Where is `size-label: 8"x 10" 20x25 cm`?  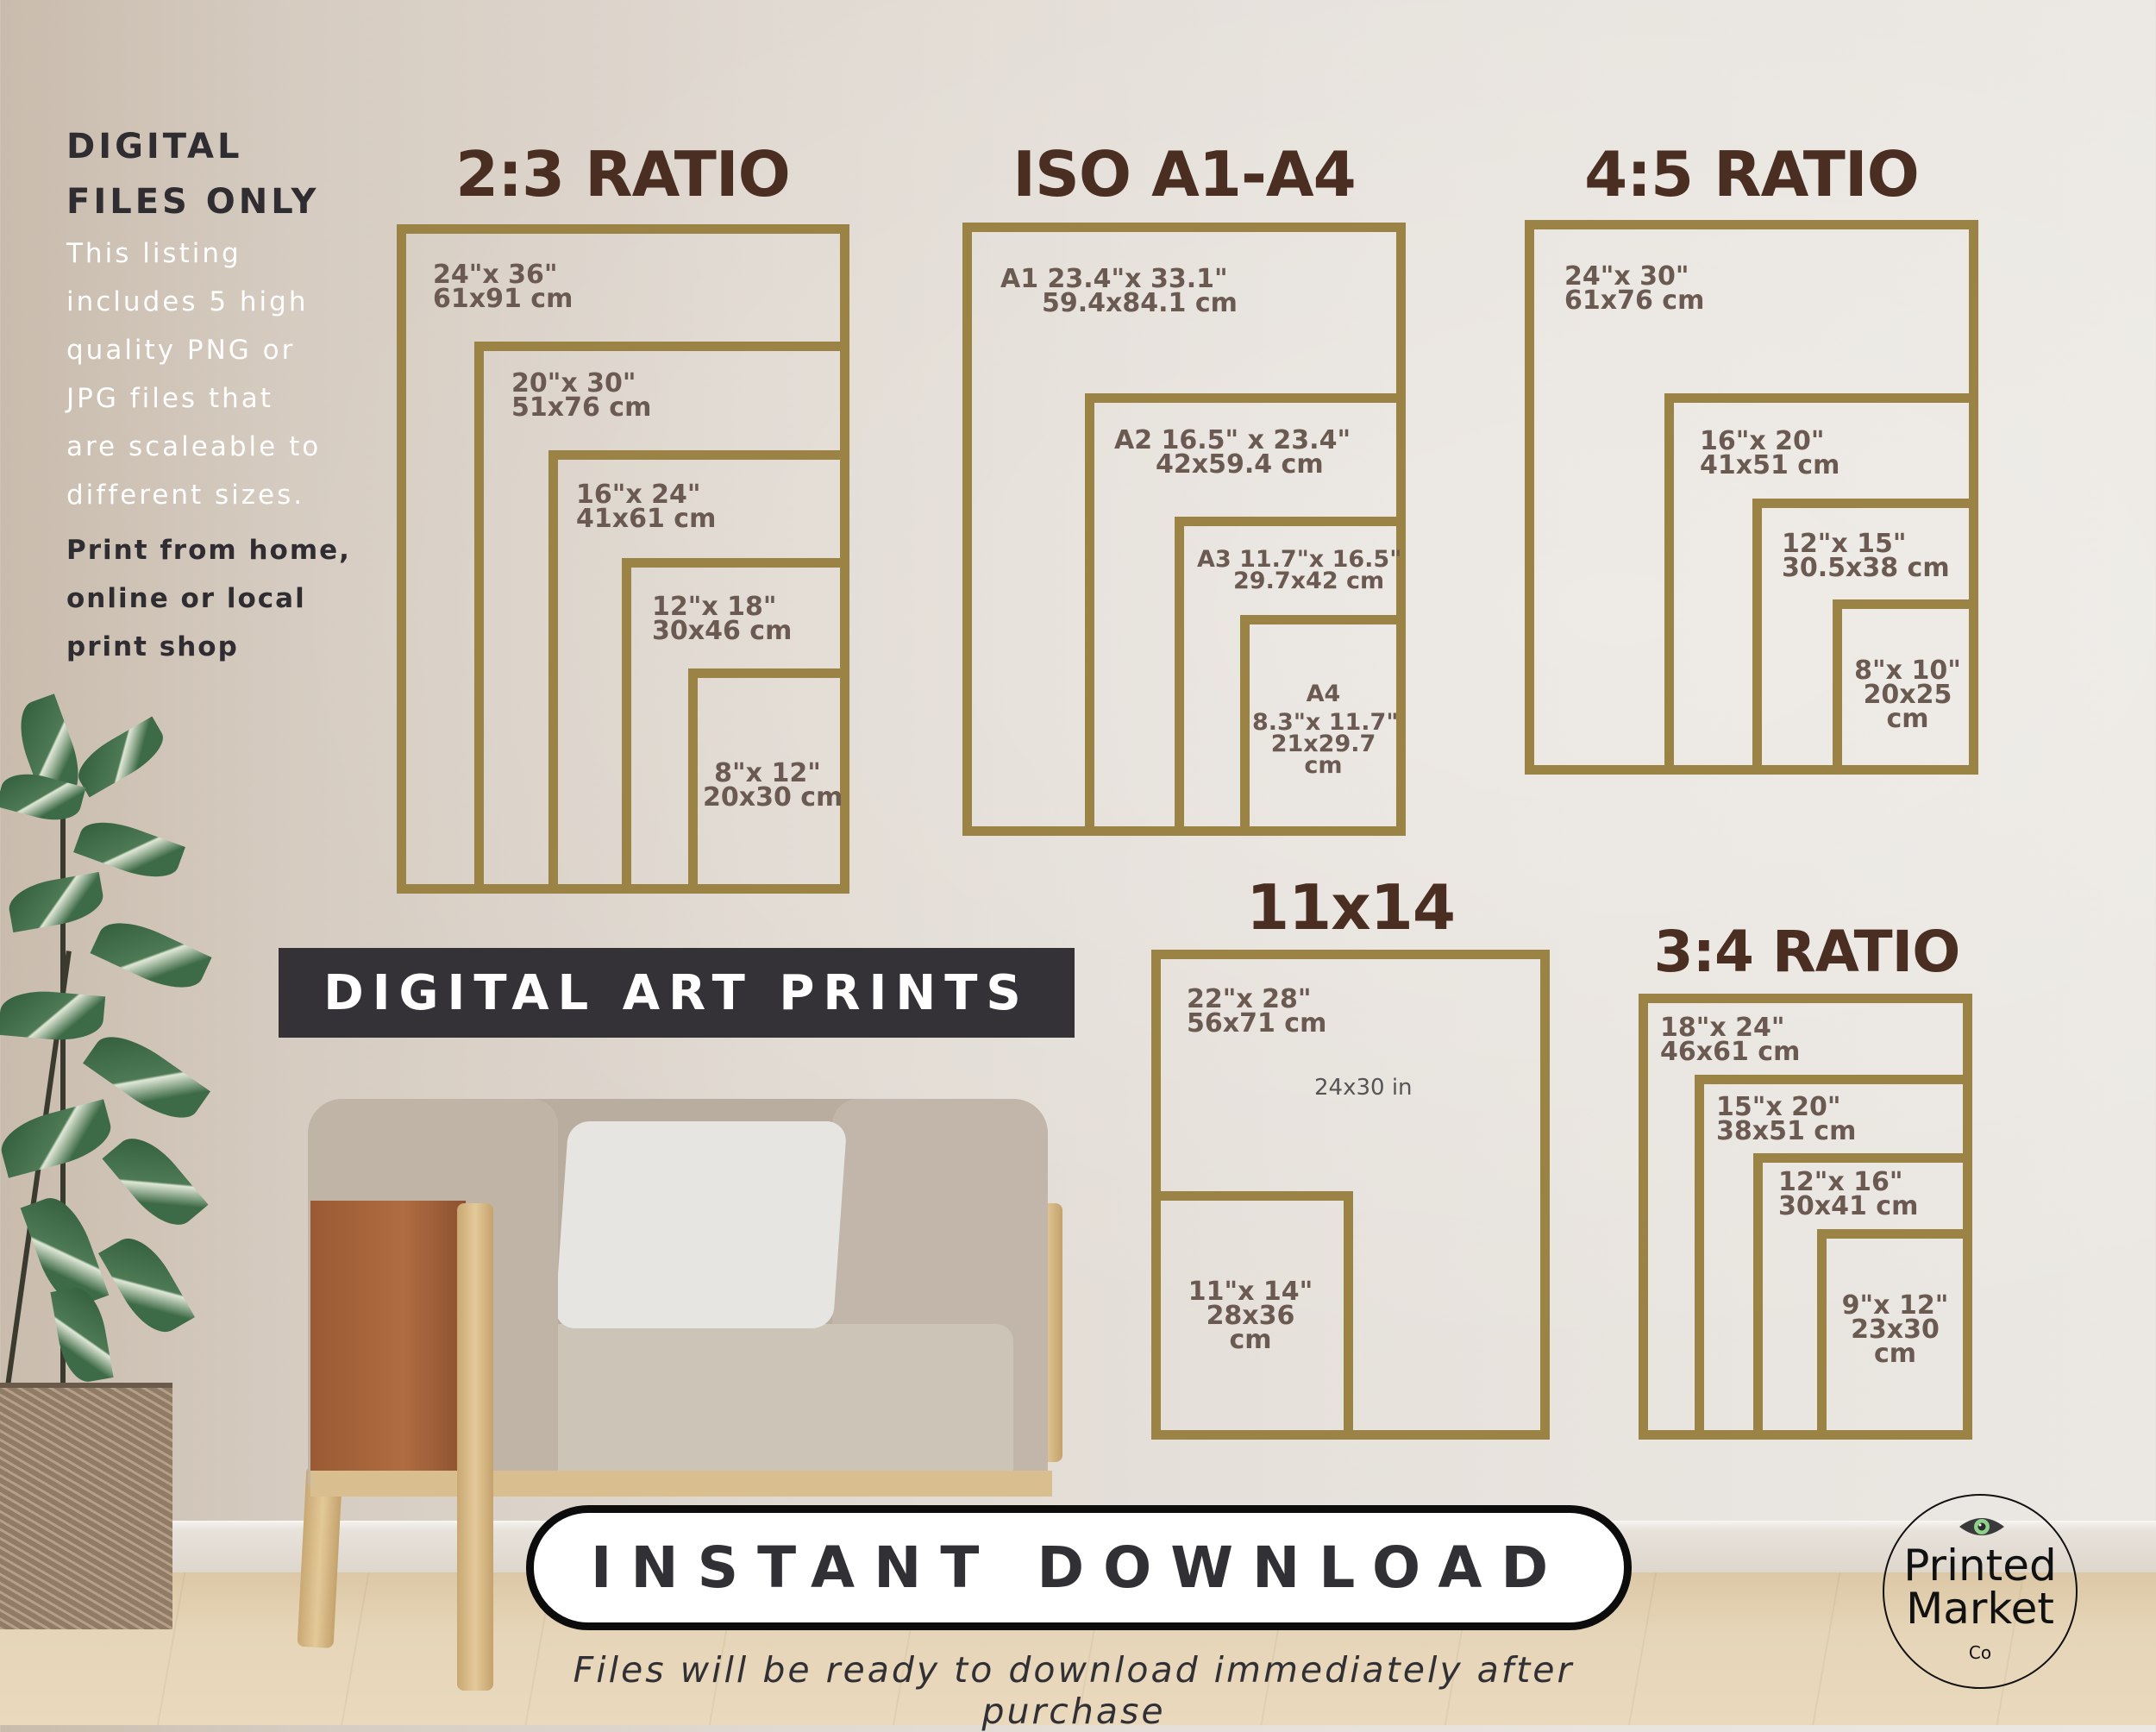 size-label: 8"x 10" 20x25 cm is located at coordinates (1907, 696).